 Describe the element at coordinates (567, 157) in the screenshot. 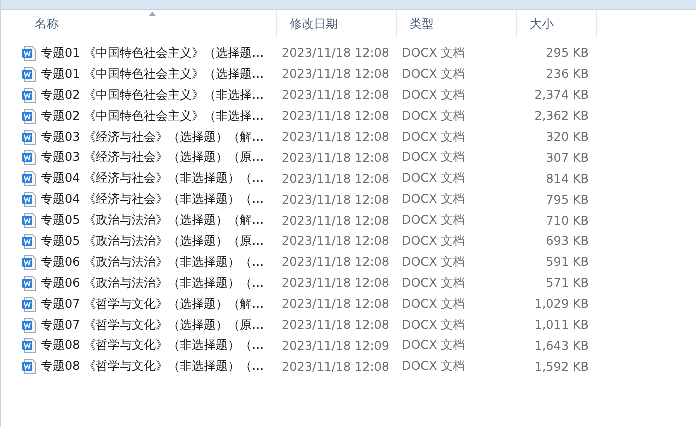

I see `size-cell-text: 307 KB` at that location.